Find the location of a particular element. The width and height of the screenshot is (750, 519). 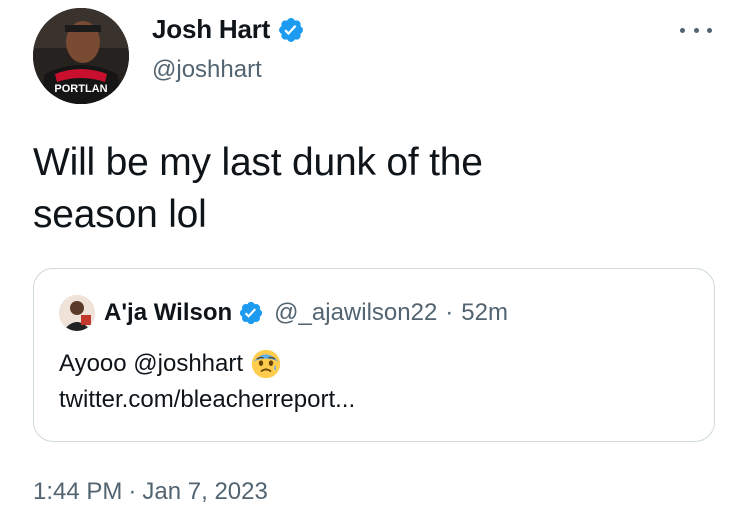

author-display-name: Josh Hart is located at coordinates (211, 29).